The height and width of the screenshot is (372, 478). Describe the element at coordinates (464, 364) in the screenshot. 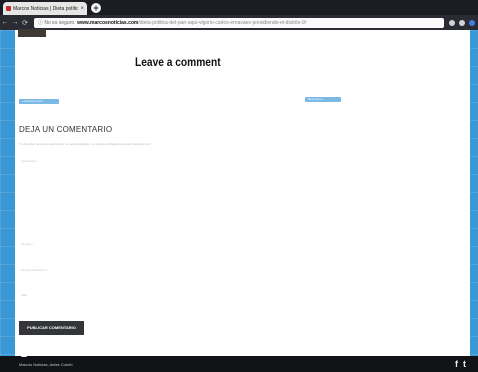

I see `twitter-icon: t` at that location.